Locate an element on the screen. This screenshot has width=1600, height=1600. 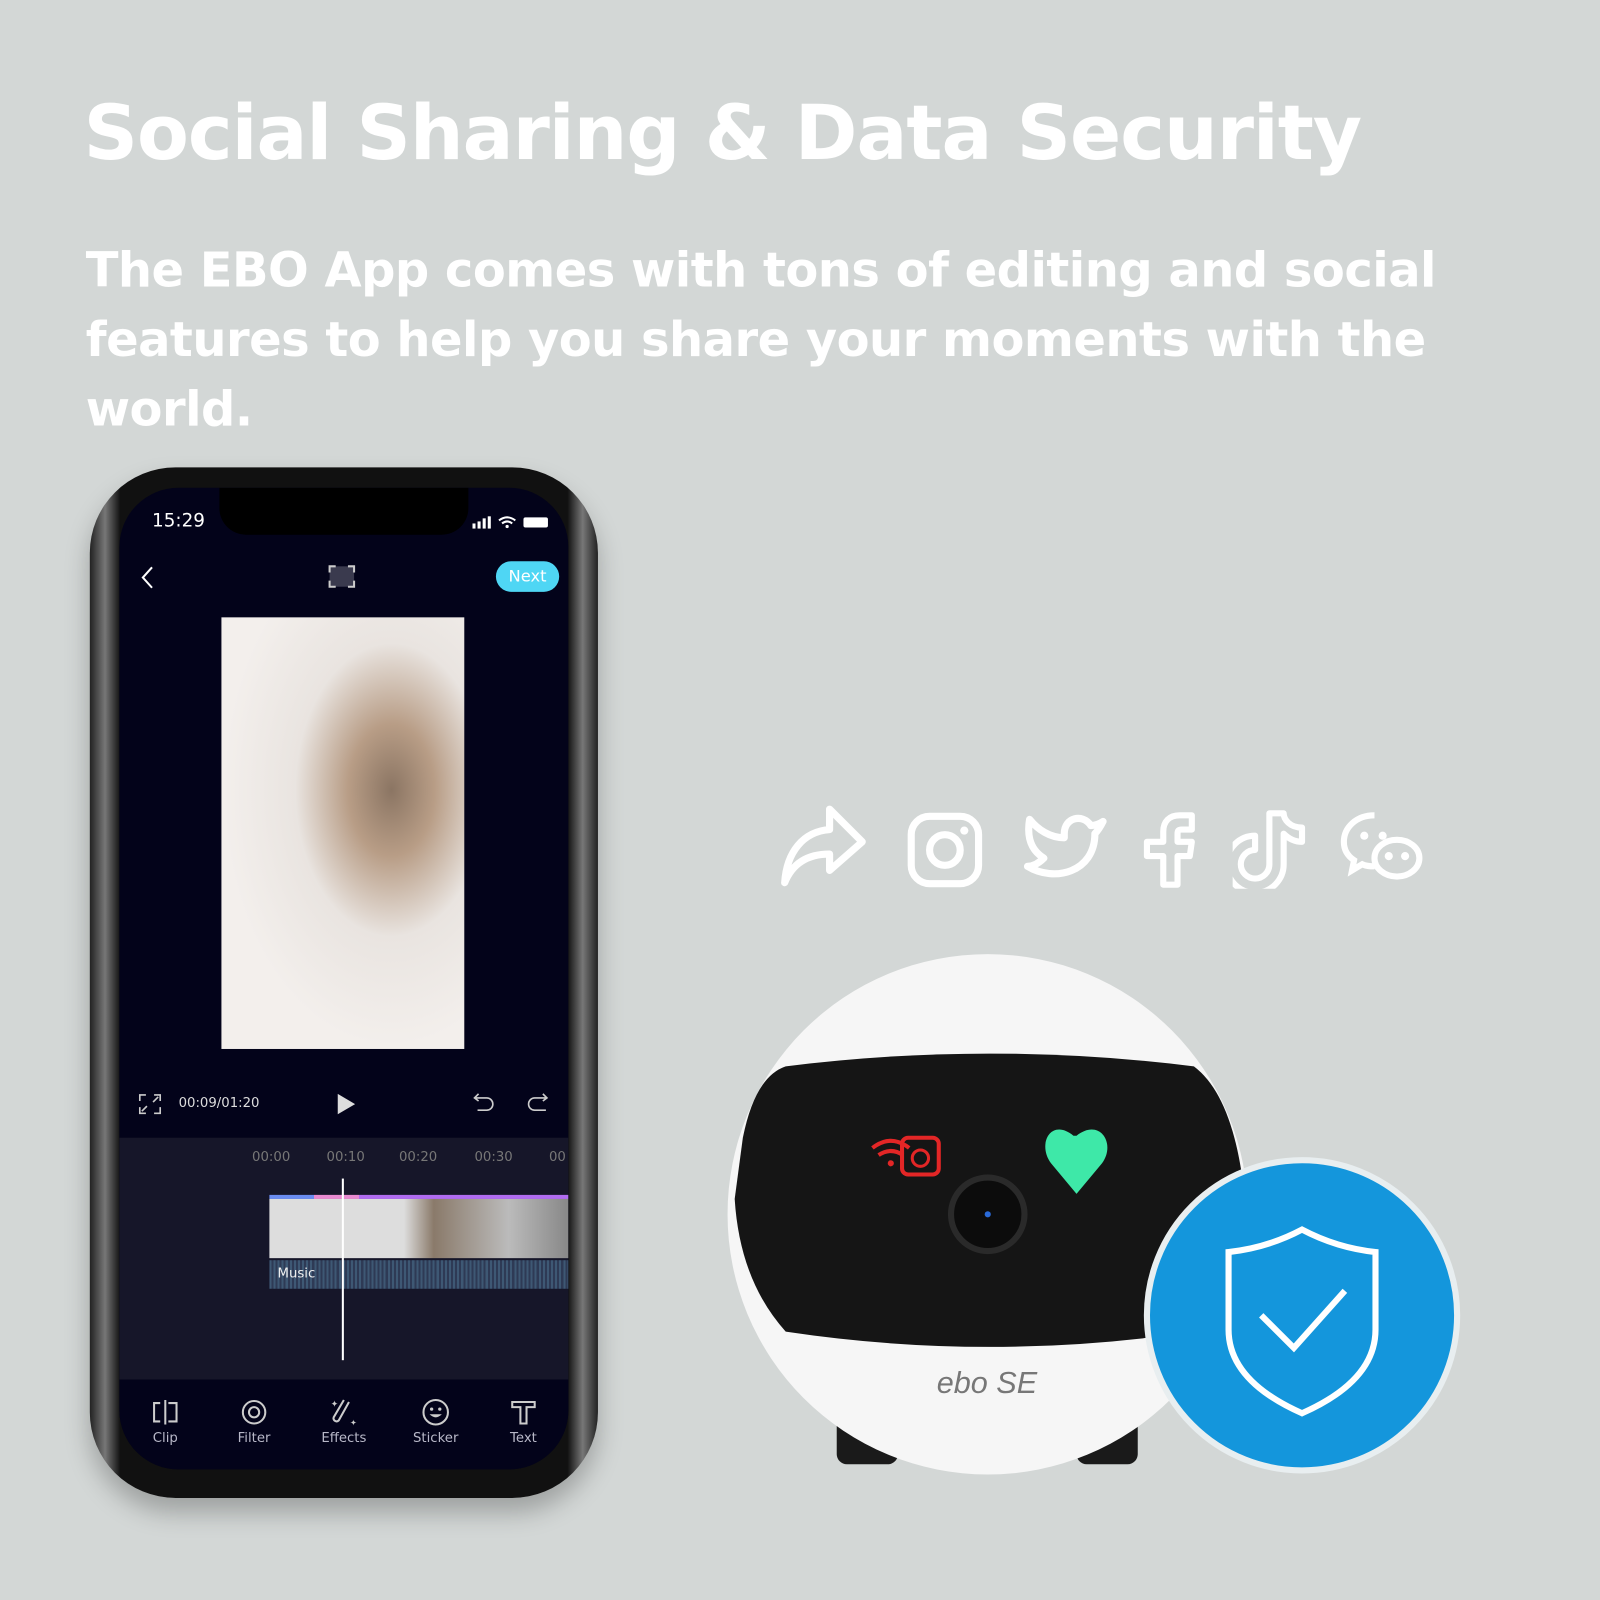
status-time: 15:29 is located at coordinates (178, 521).